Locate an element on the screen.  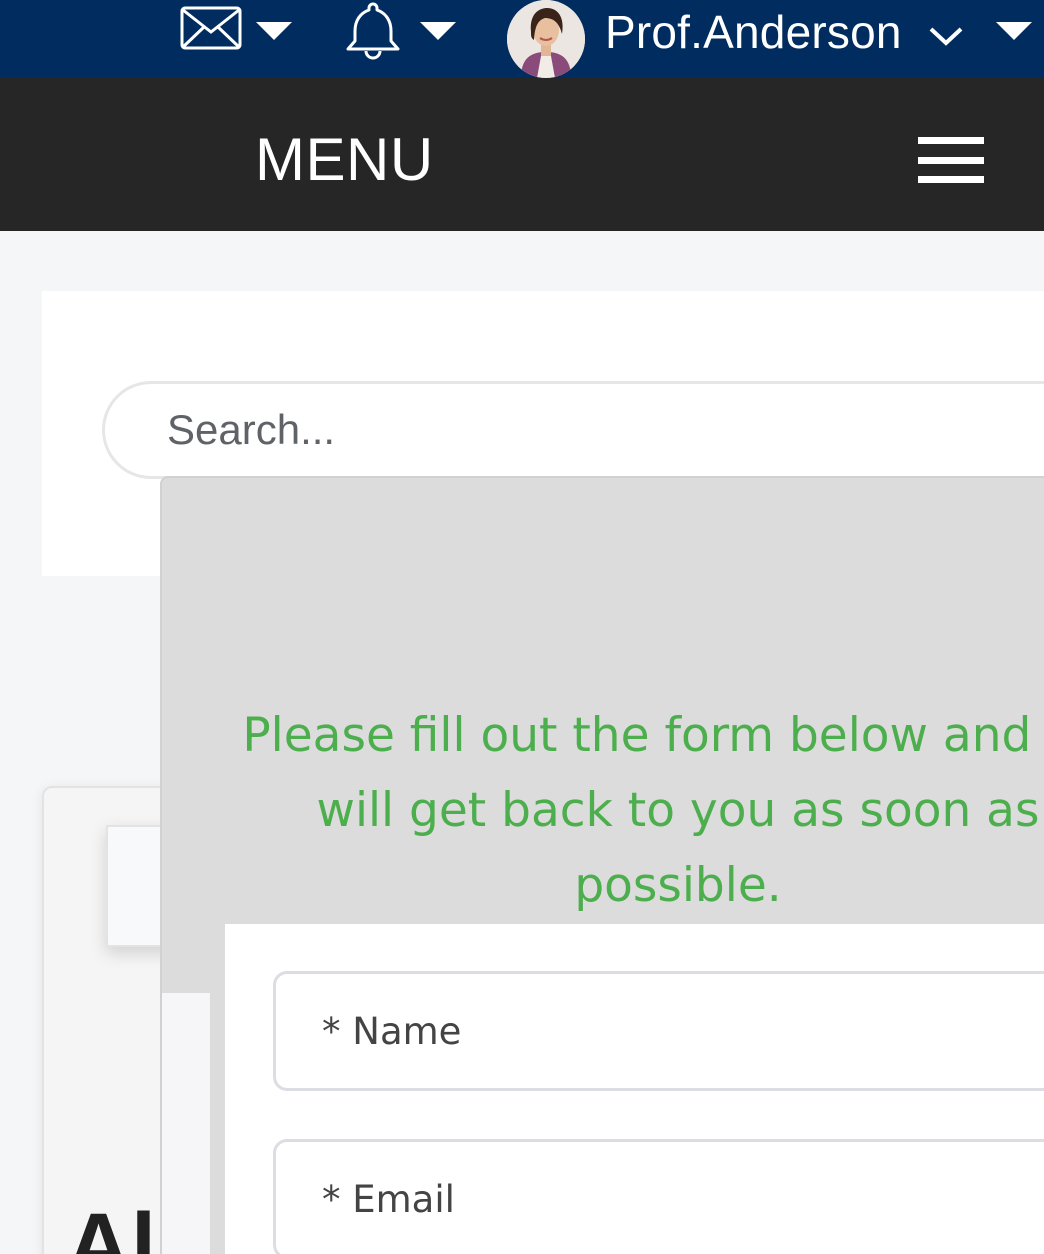
username: Prof.Anderson is located at coordinates (753, 32).